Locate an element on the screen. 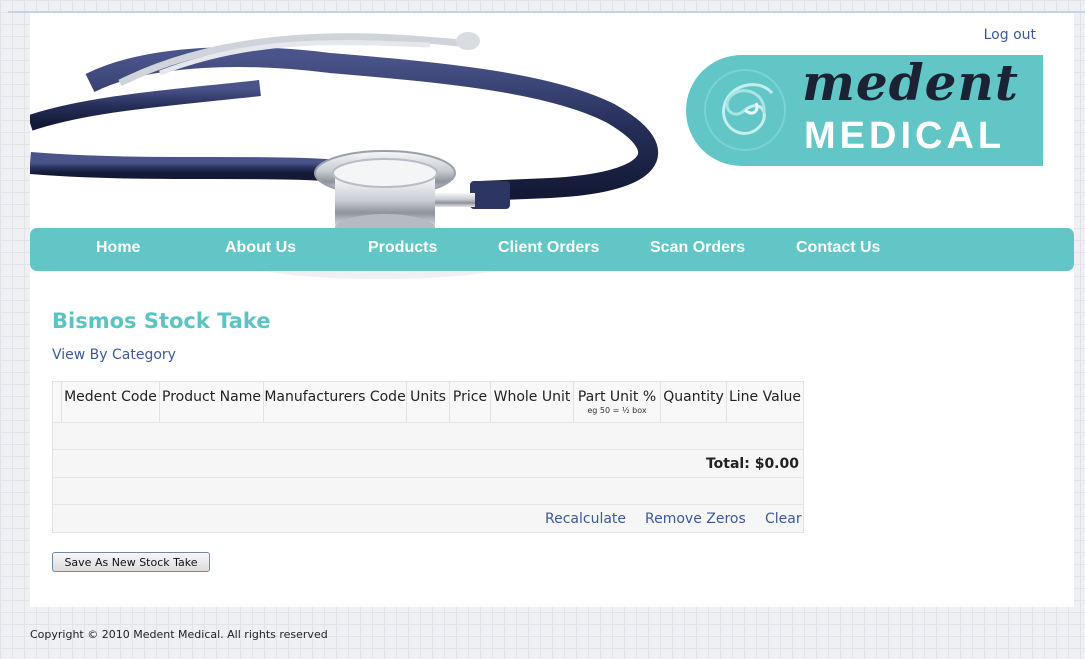 Image resolution: width=1085 pixels, height=659 pixels. view-by-category-link: View By Category is located at coordinates (114, 355).